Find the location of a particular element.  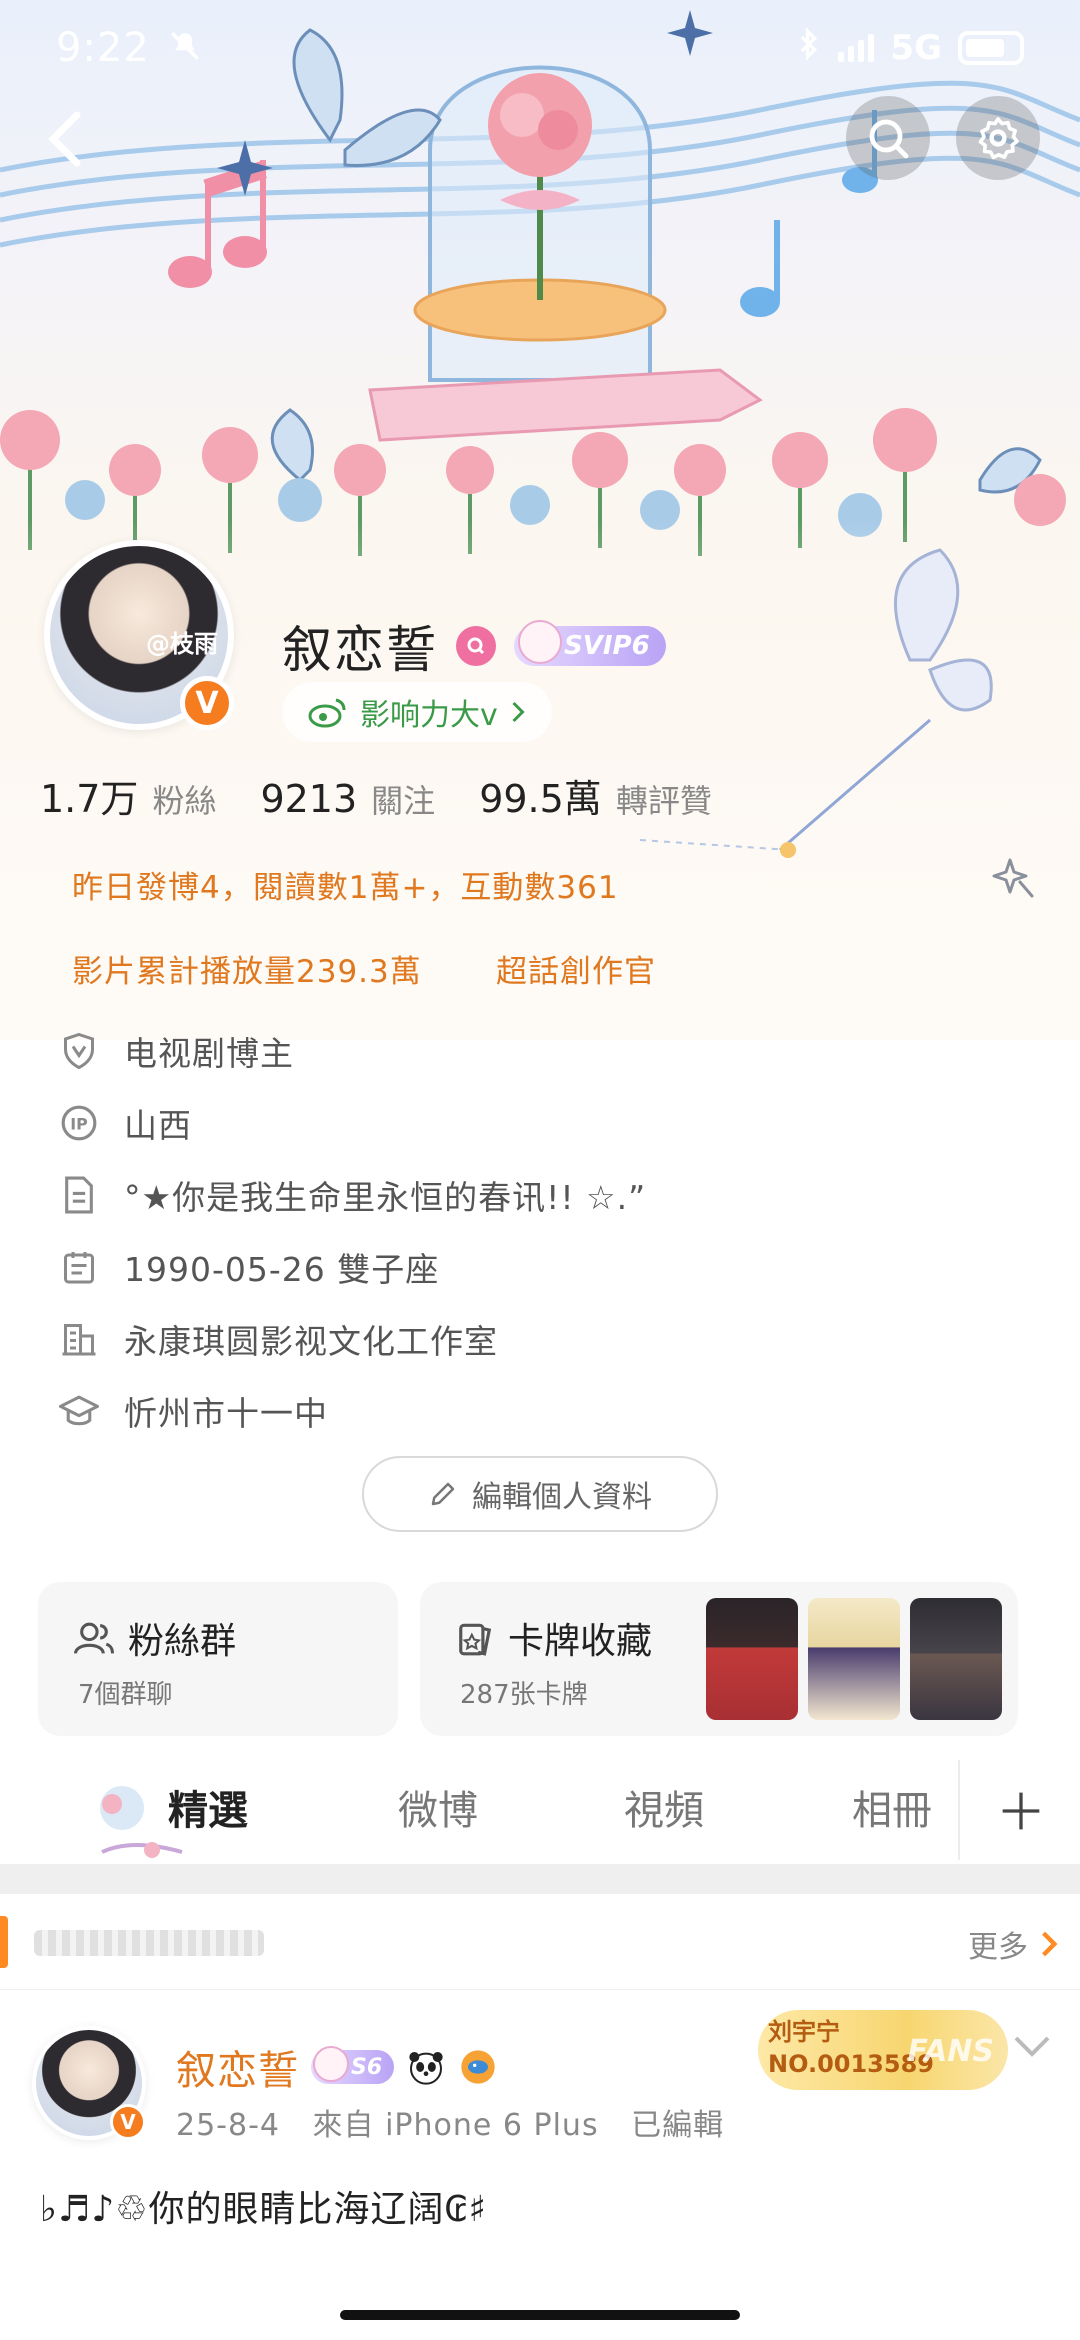

back-chevron-icon is located at coordinates (64, 139).